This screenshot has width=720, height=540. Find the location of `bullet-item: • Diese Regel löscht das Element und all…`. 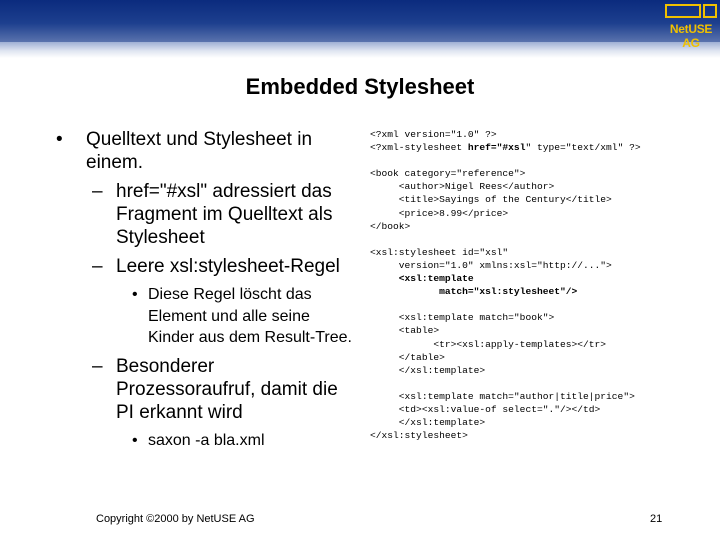

bullet-item: • Diese Regel löscht das Element und all… is located at coordinates (206, 316).